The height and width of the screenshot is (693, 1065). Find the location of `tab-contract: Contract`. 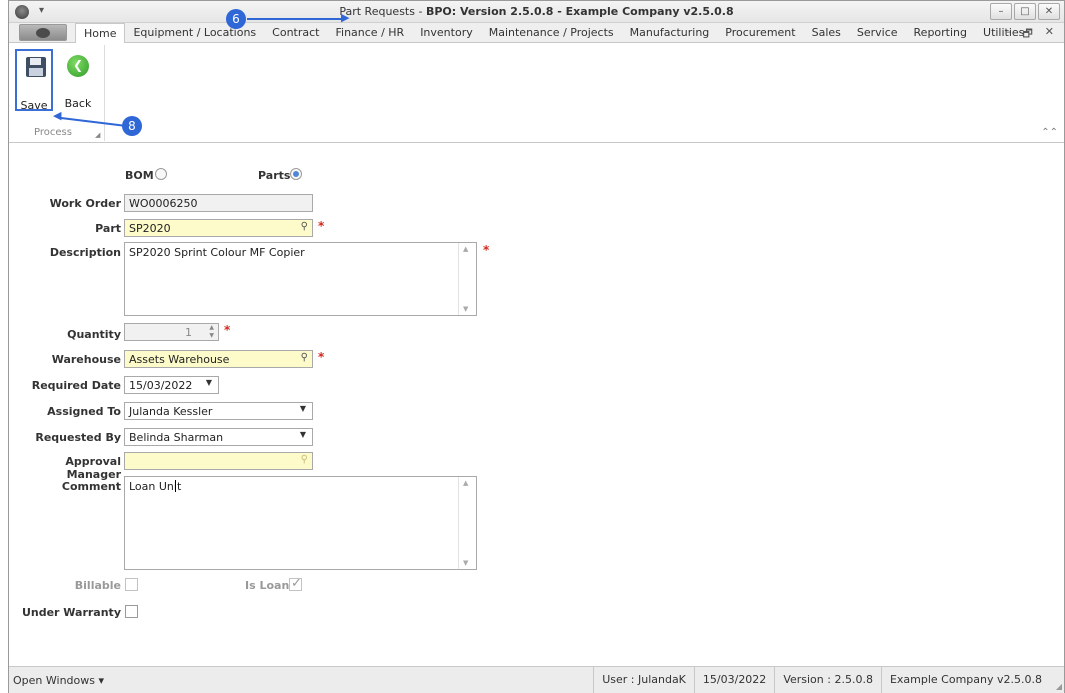

tab-contract: Contract is located at coordinates (295, 33).